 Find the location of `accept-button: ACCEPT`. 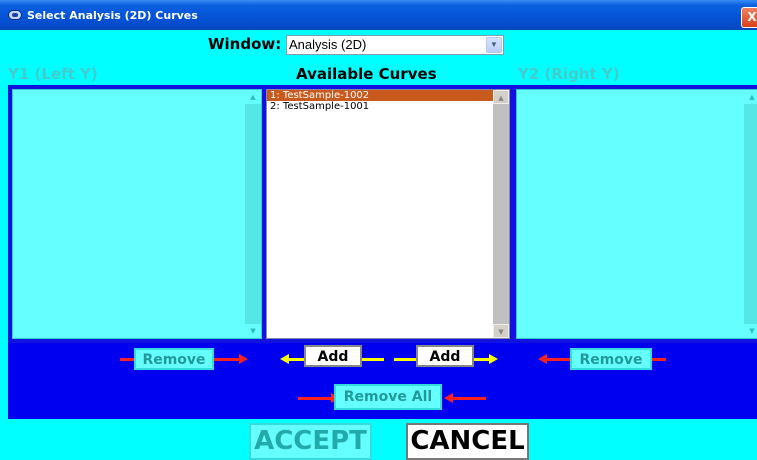

accept-button: ACCEPT is located at coordinates (310, 441).